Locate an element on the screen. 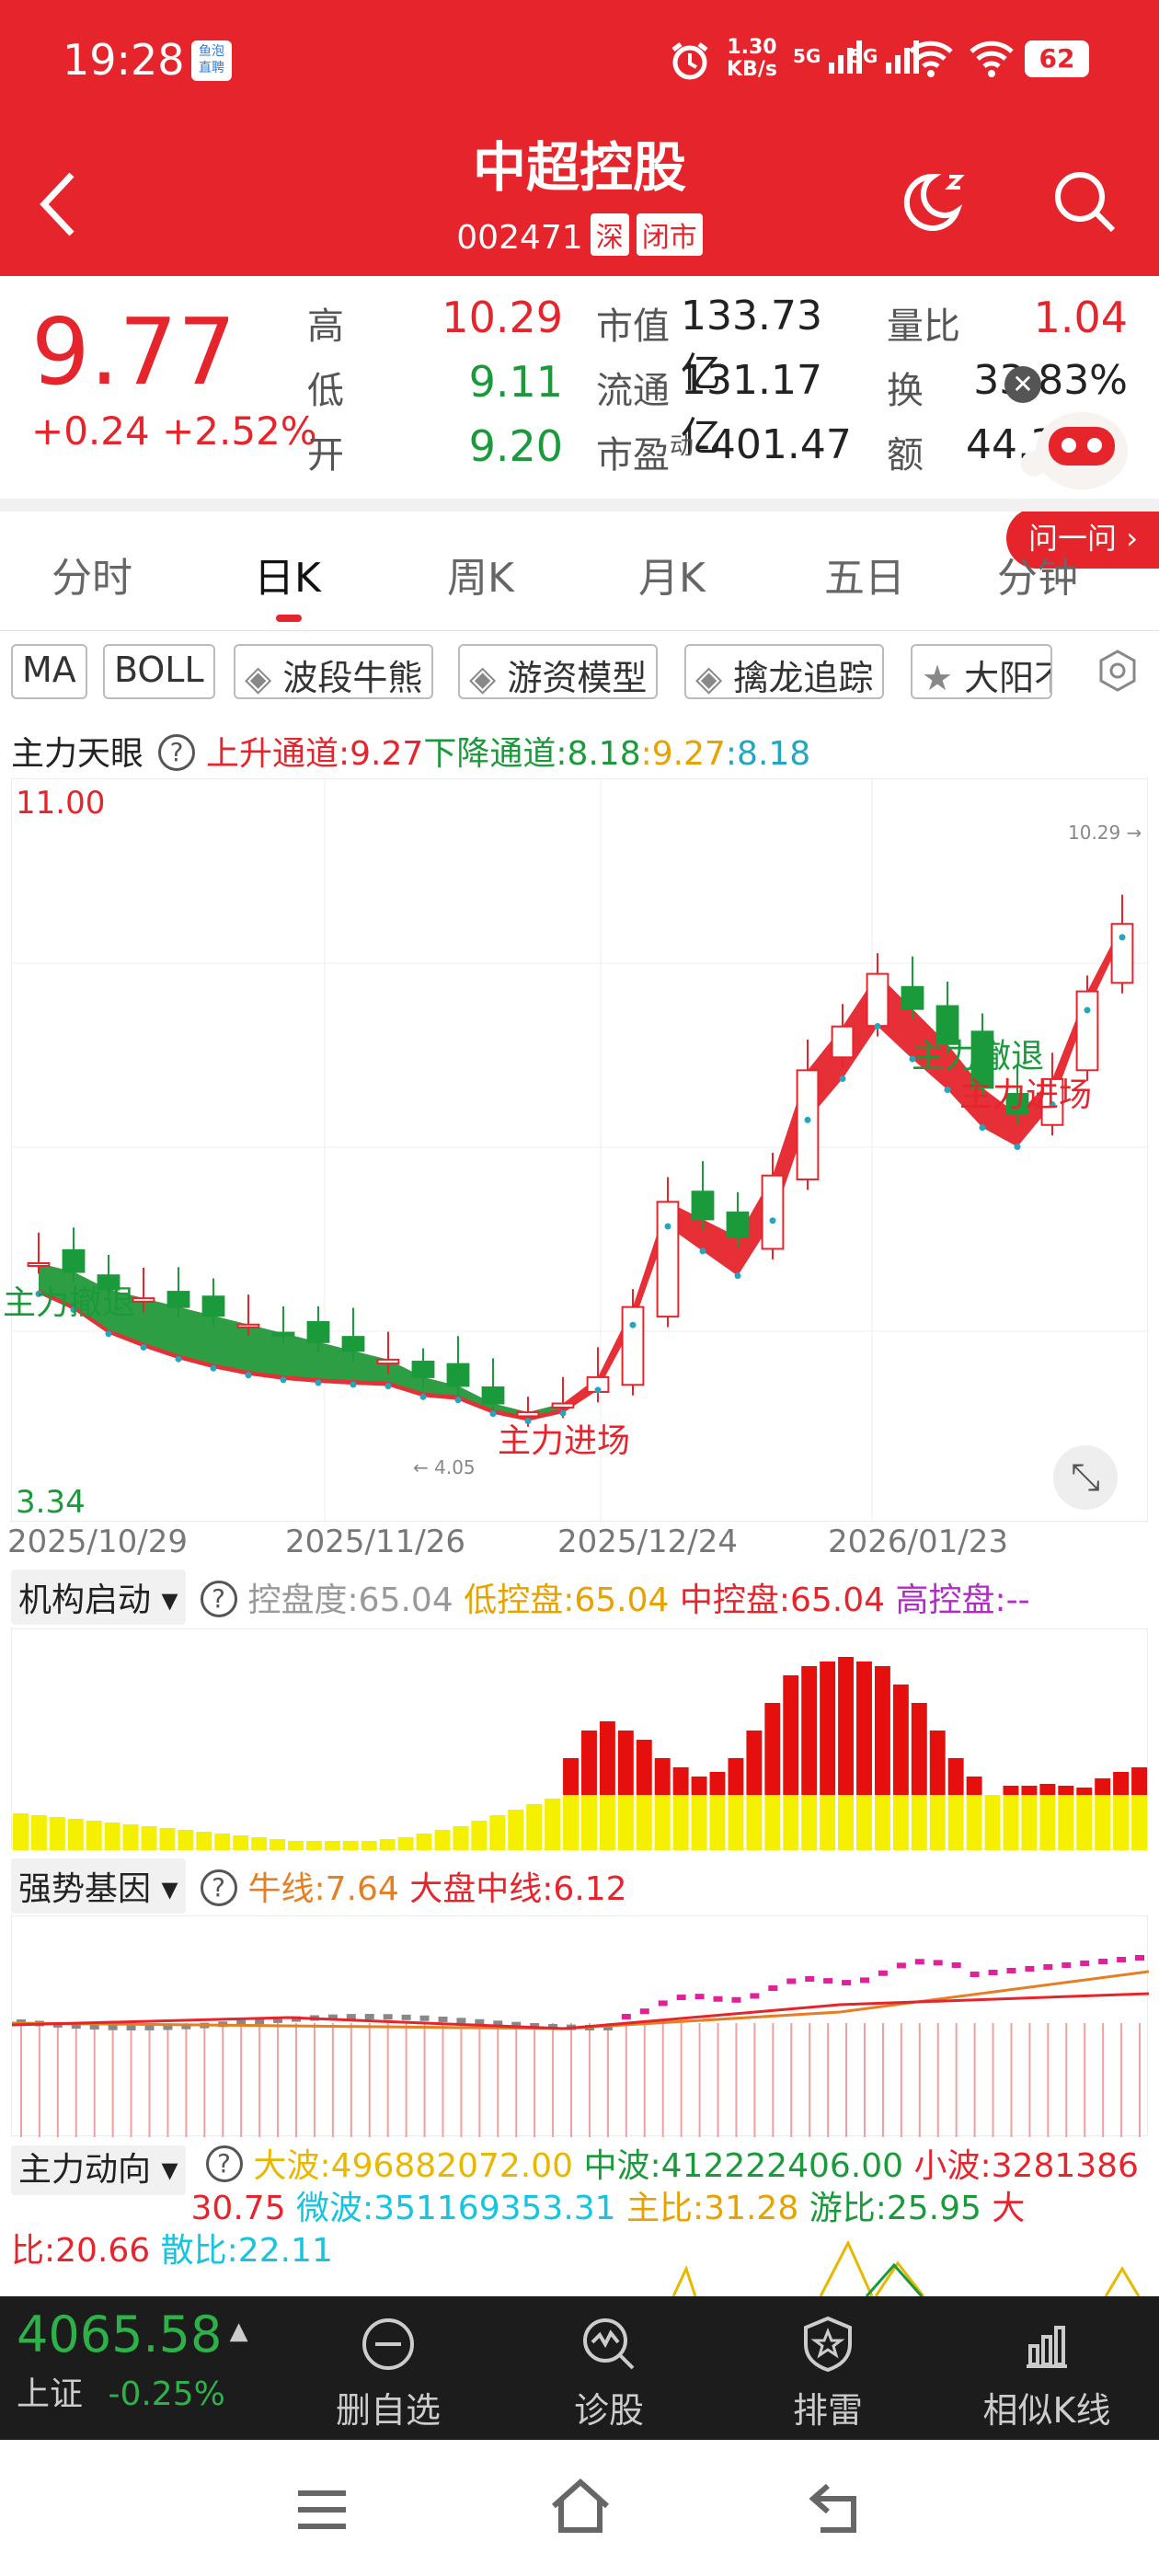  ind2-dropdown: 机构启动 ▾ is located at coordinates (98, 1597).